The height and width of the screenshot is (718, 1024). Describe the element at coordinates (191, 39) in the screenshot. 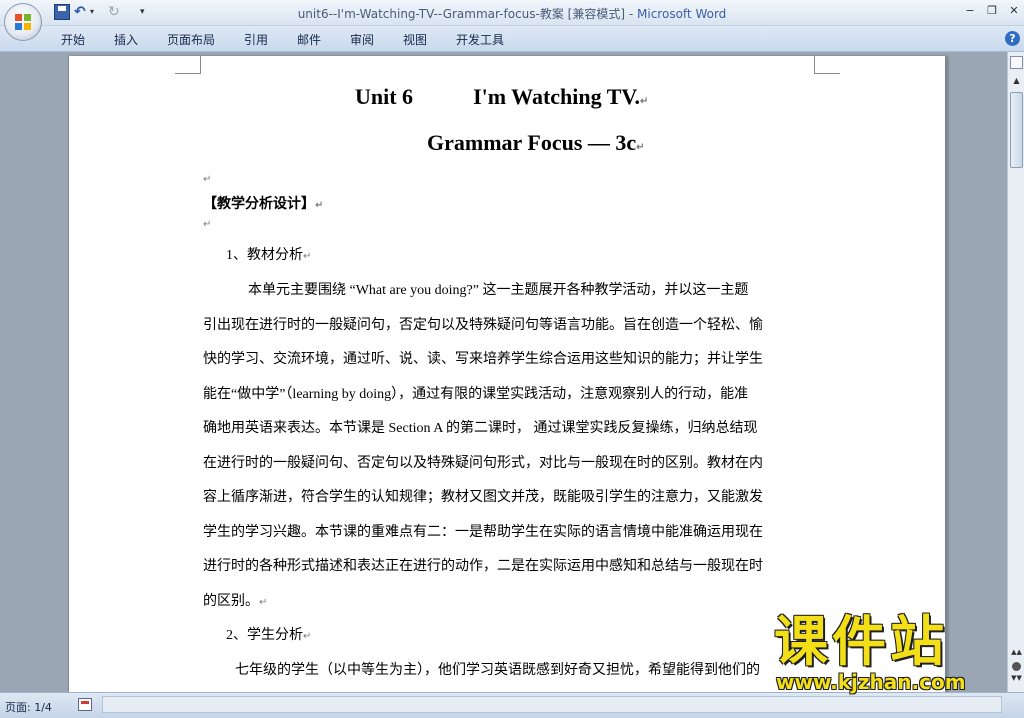

I see `tab-page-layout: 页面布局` at that location.